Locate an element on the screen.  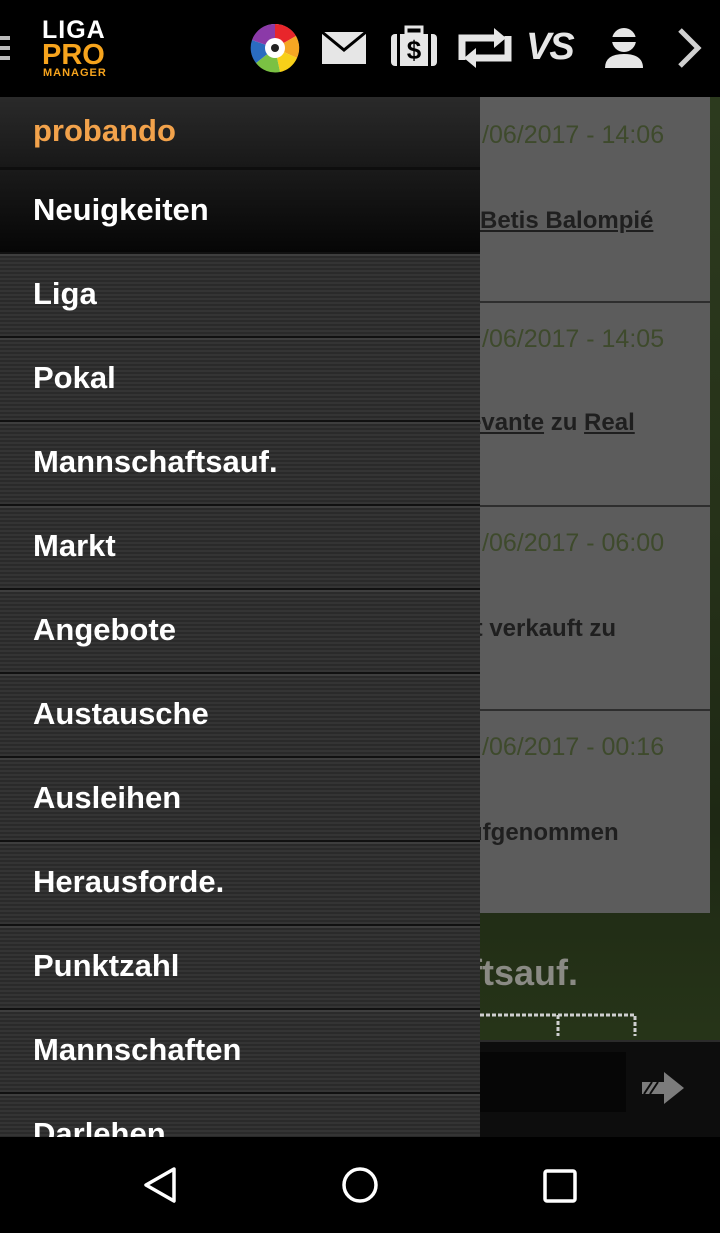
exchange-icon is located at coordinates (485, 48).